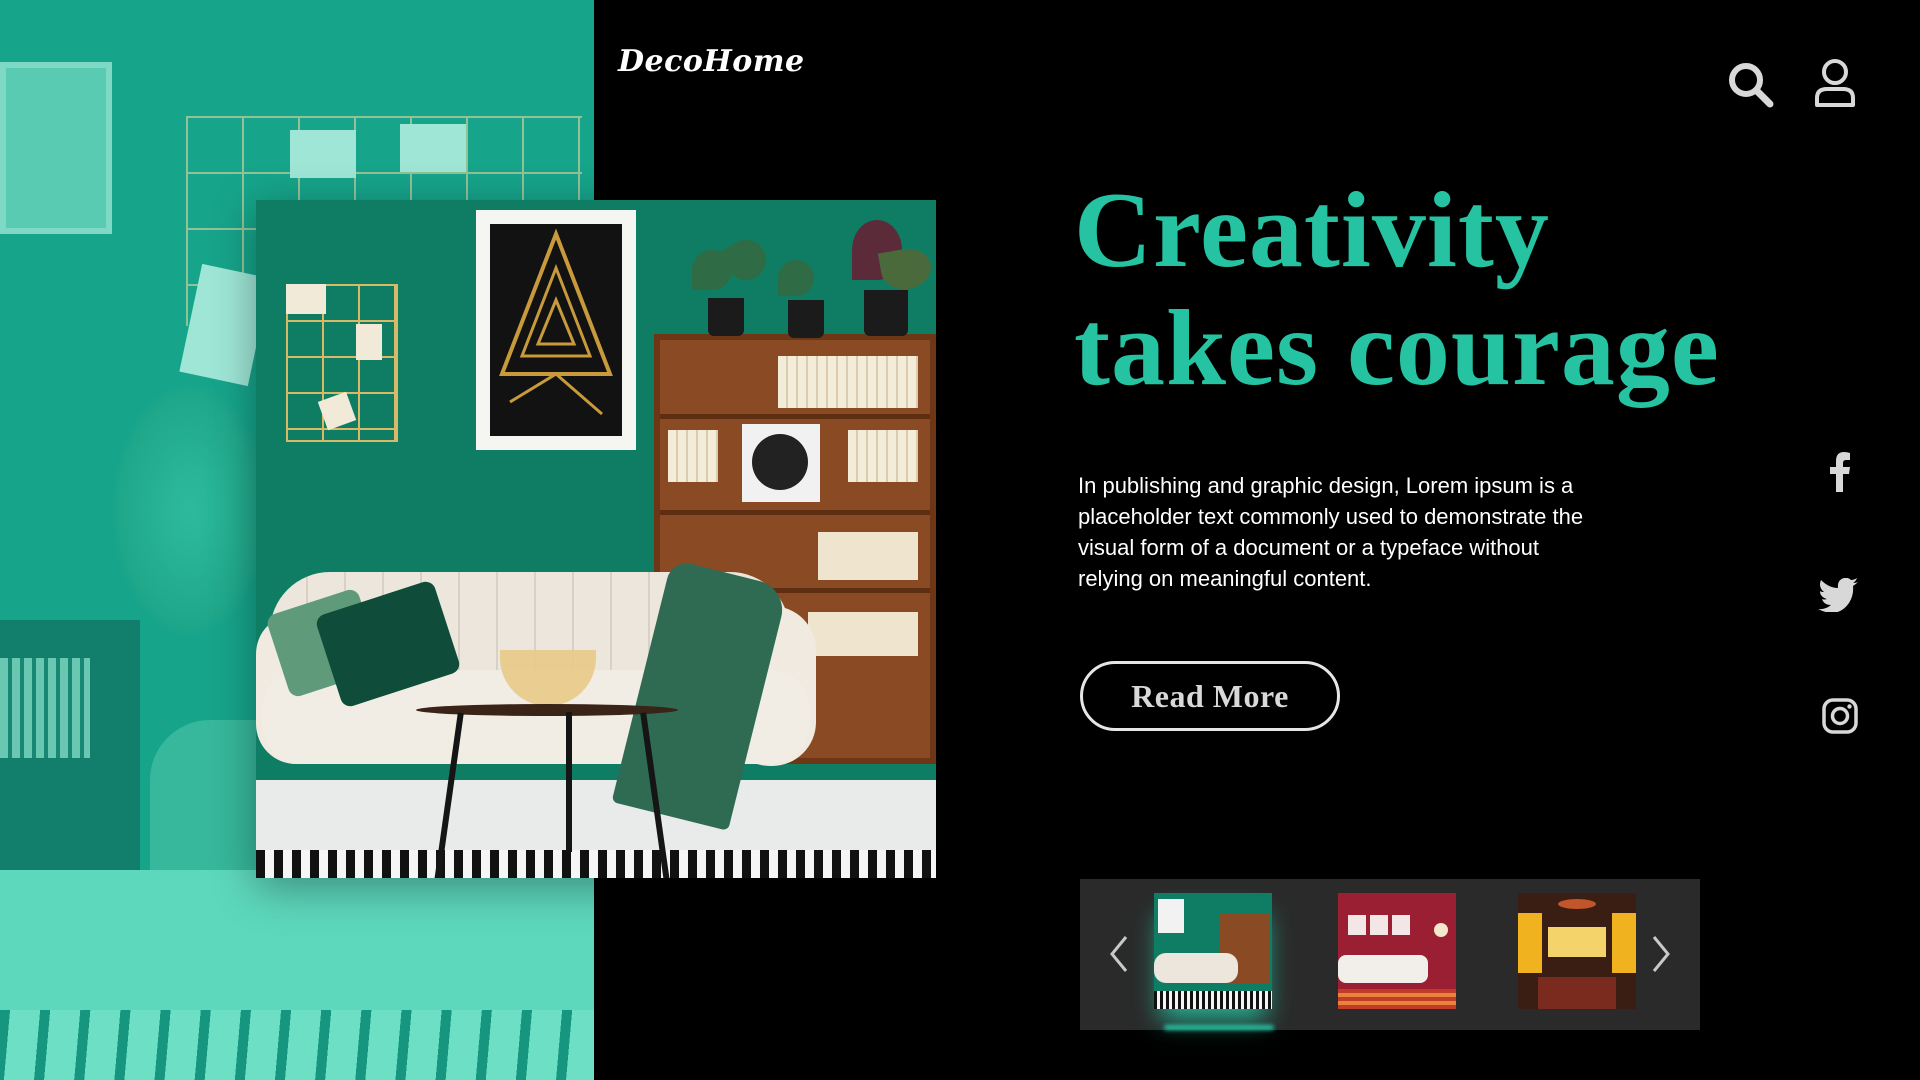  I want to click on thumbnail-green-living-room, so click(1213, 951).